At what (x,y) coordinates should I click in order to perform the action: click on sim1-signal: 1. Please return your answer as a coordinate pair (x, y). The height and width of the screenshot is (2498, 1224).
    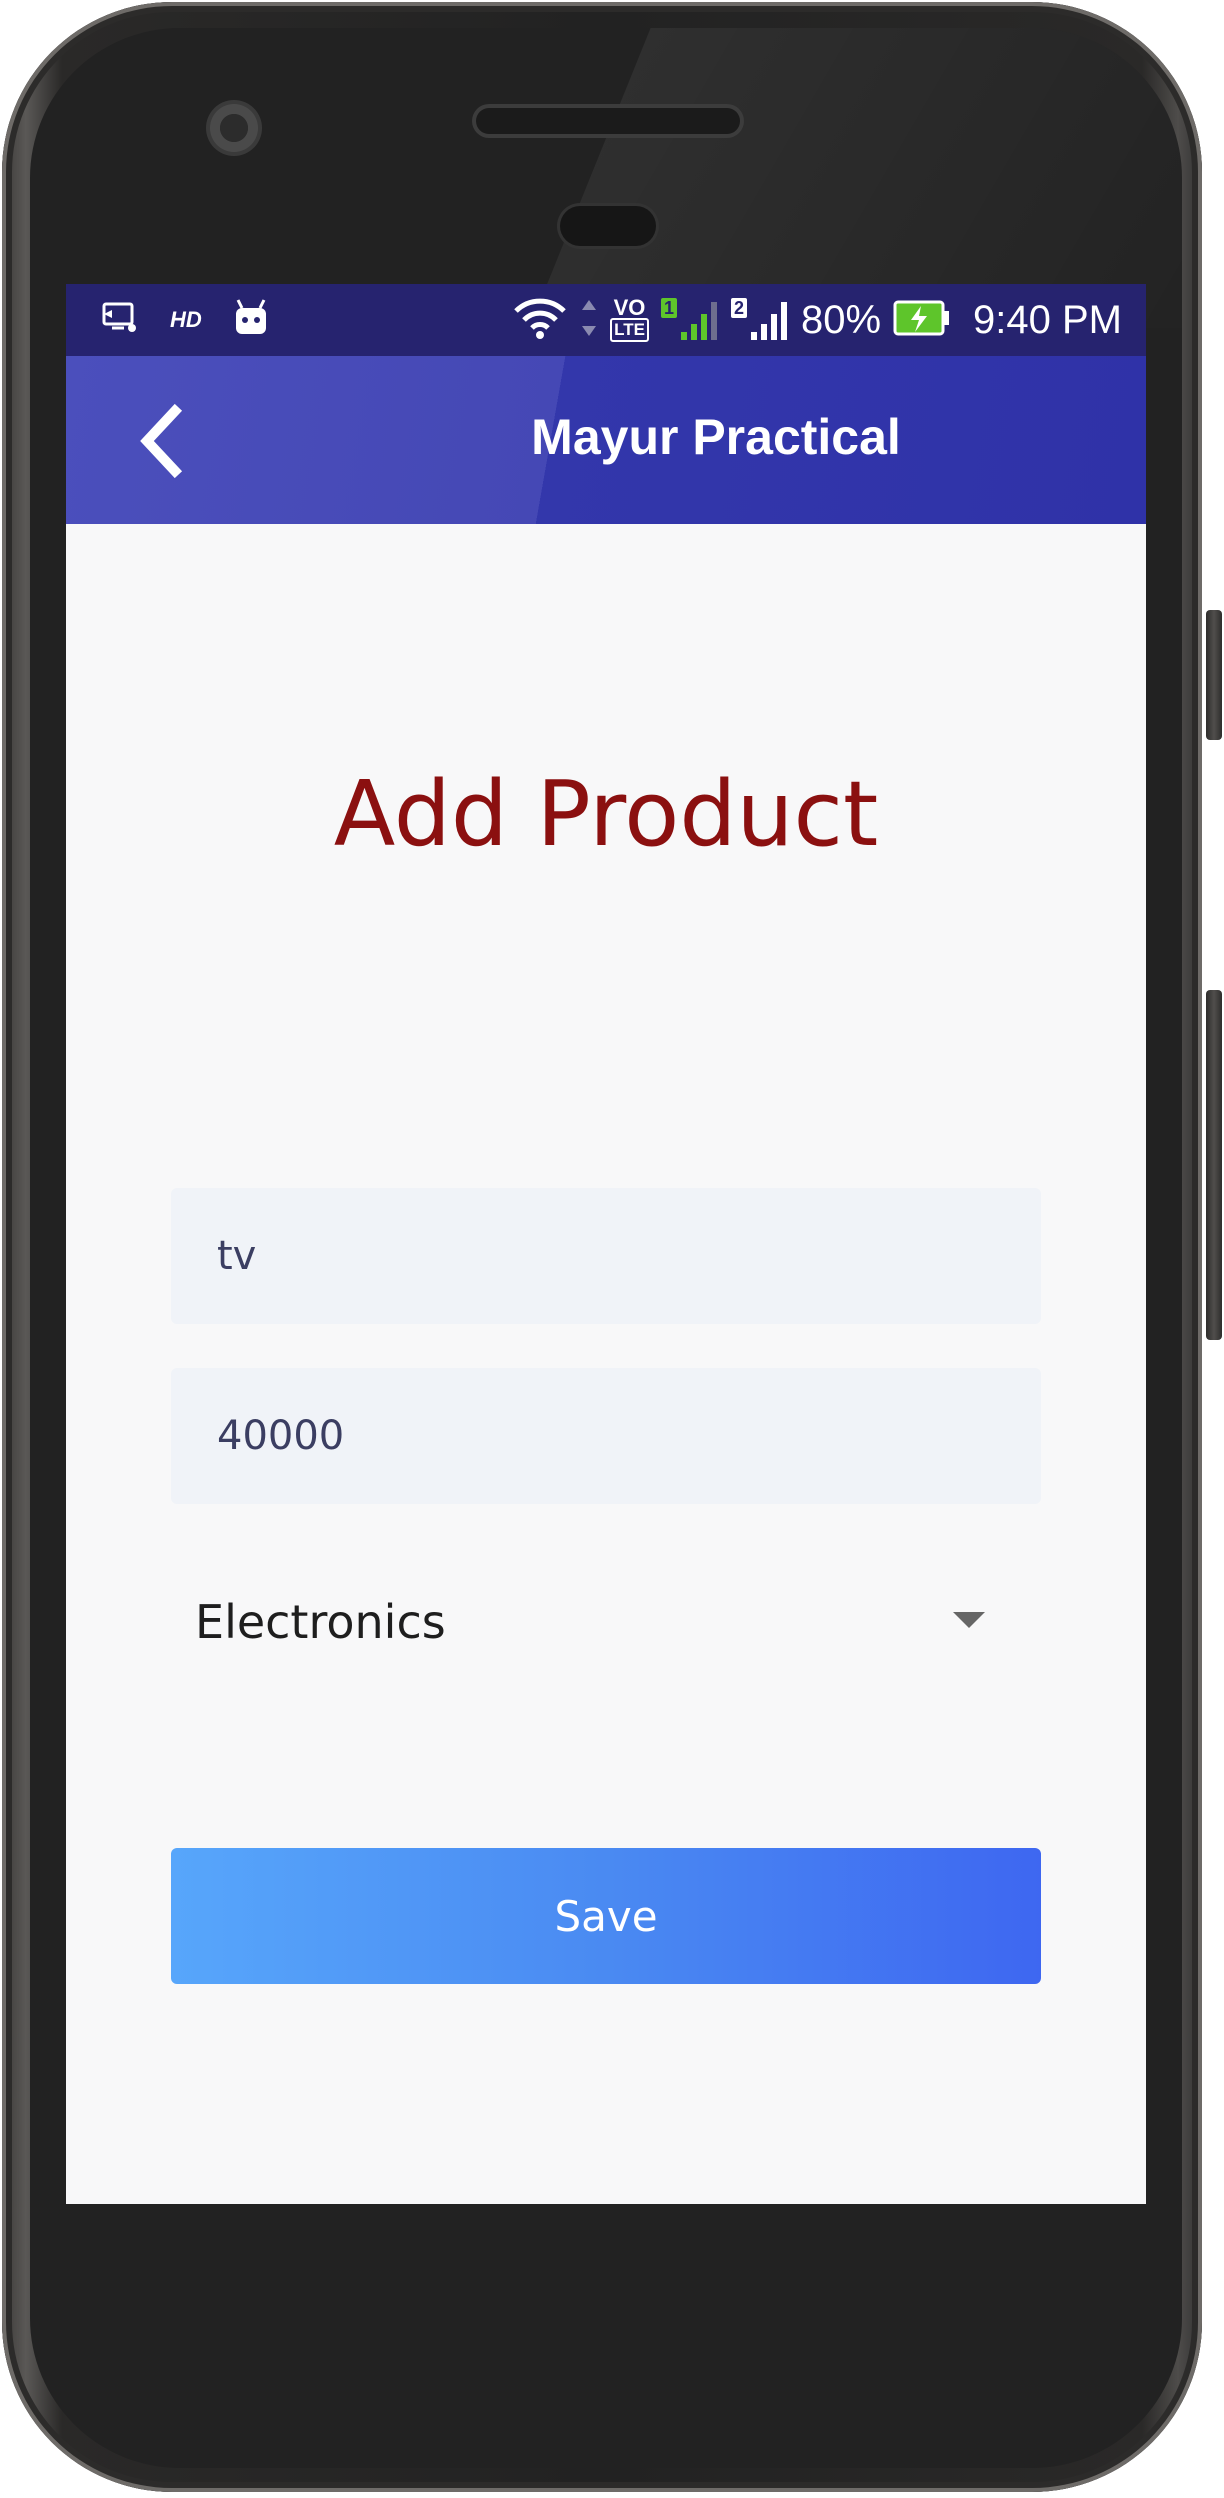
    Looking at the image, I should click on (689, 320).